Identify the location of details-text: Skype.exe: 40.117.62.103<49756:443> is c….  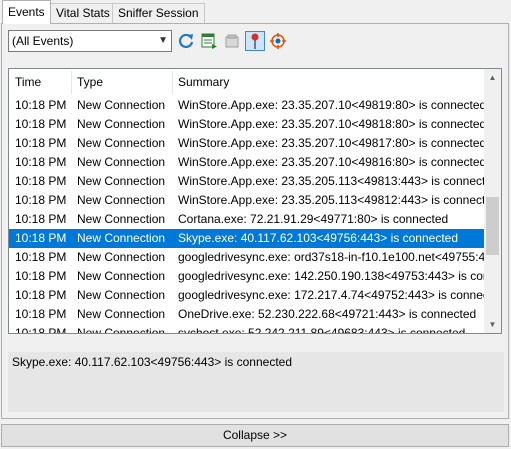
(152, 362).